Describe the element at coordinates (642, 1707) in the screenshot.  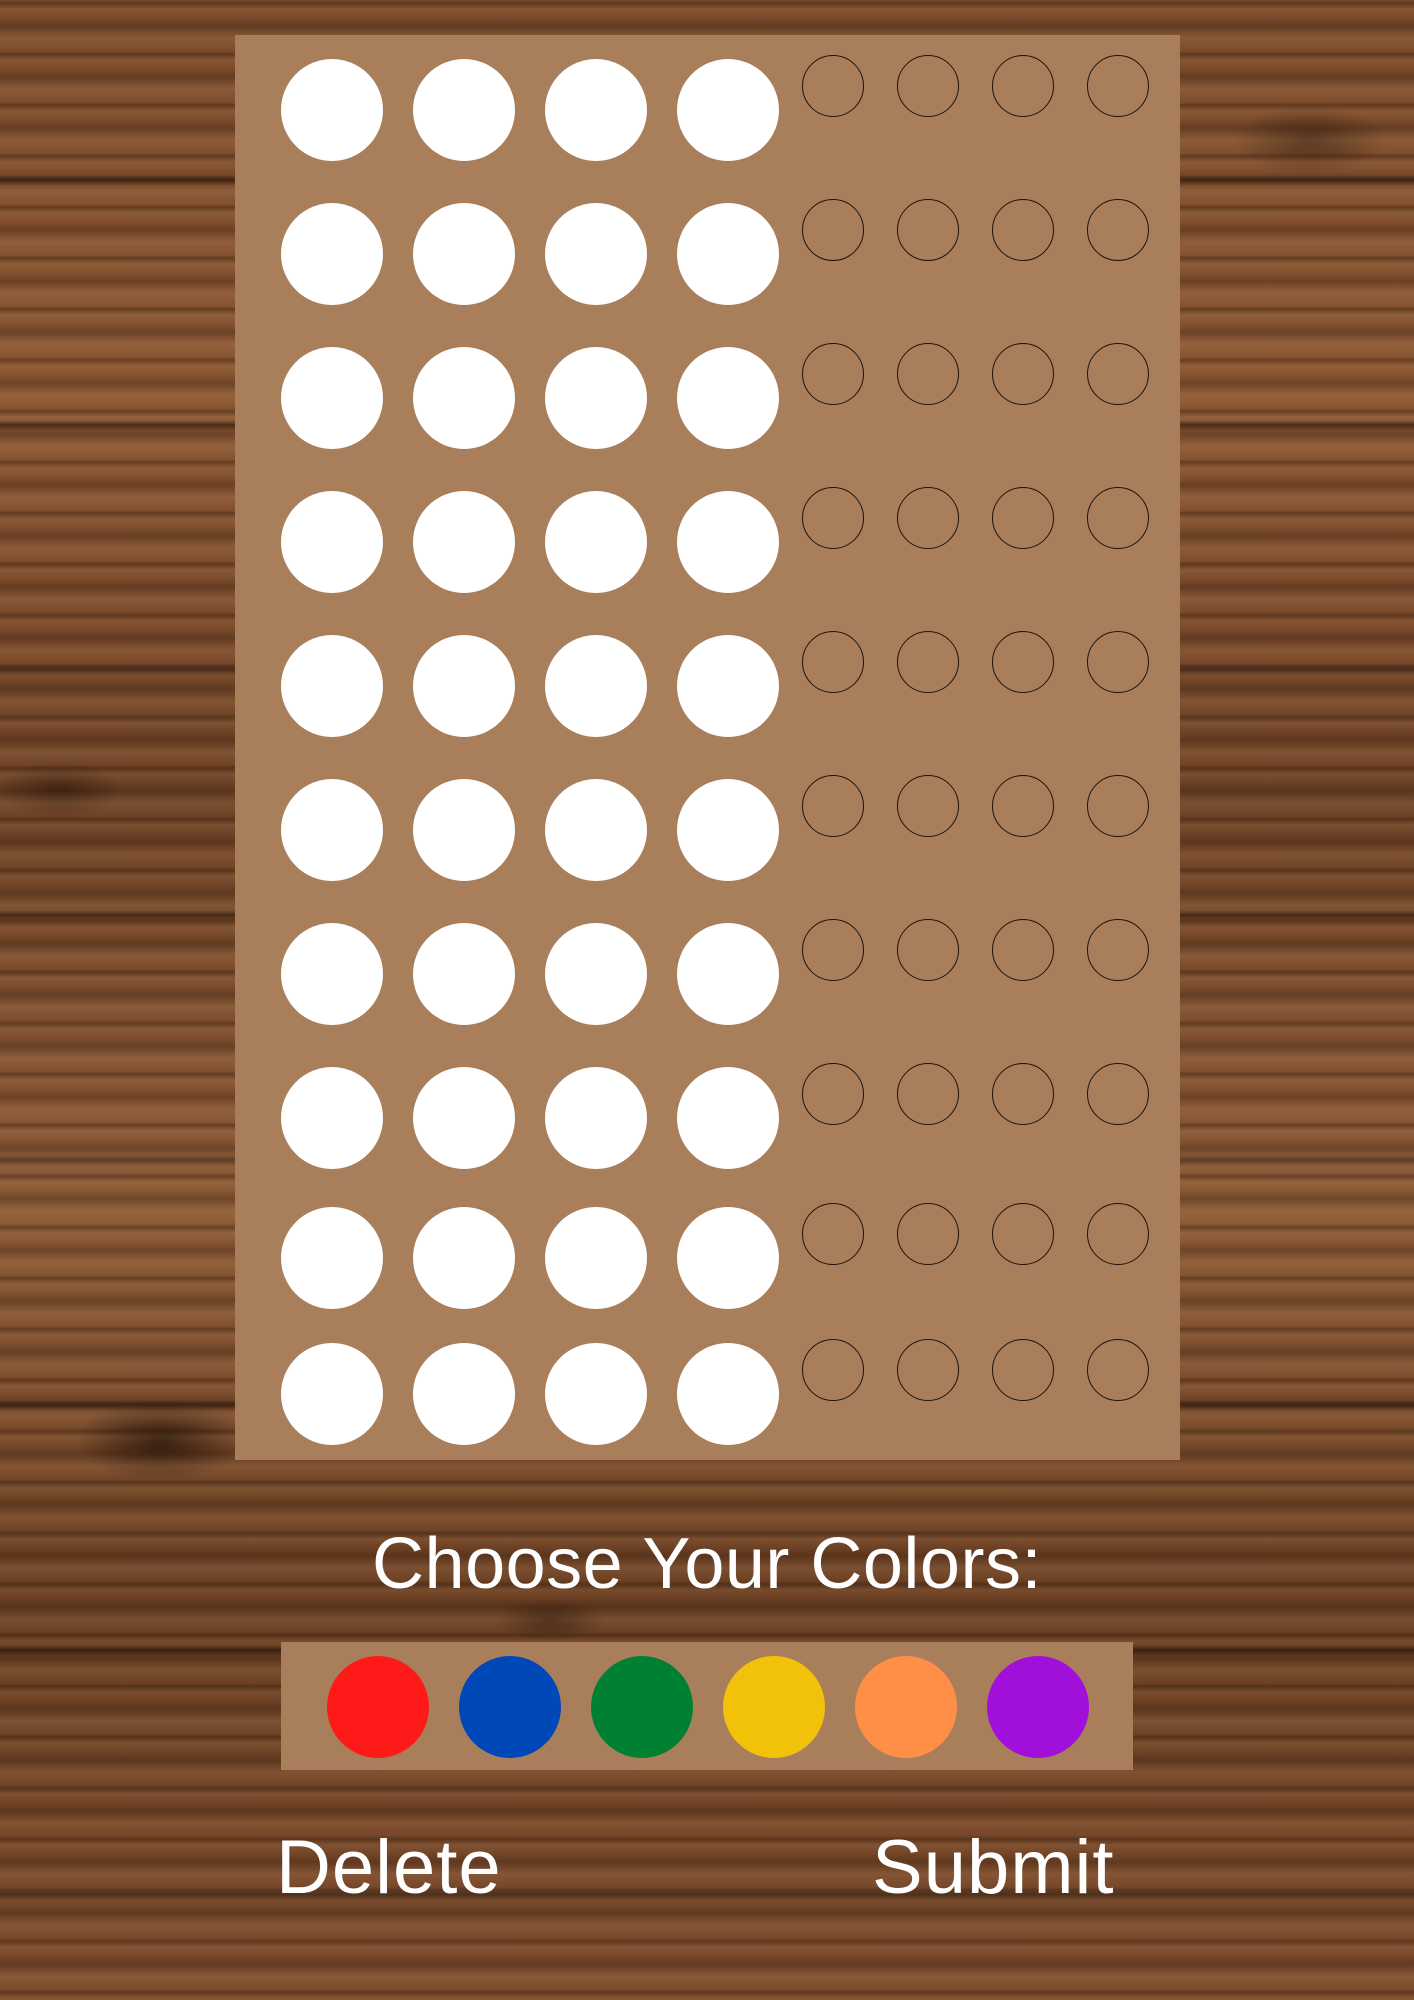
I see `color-swatch-green` at that location.